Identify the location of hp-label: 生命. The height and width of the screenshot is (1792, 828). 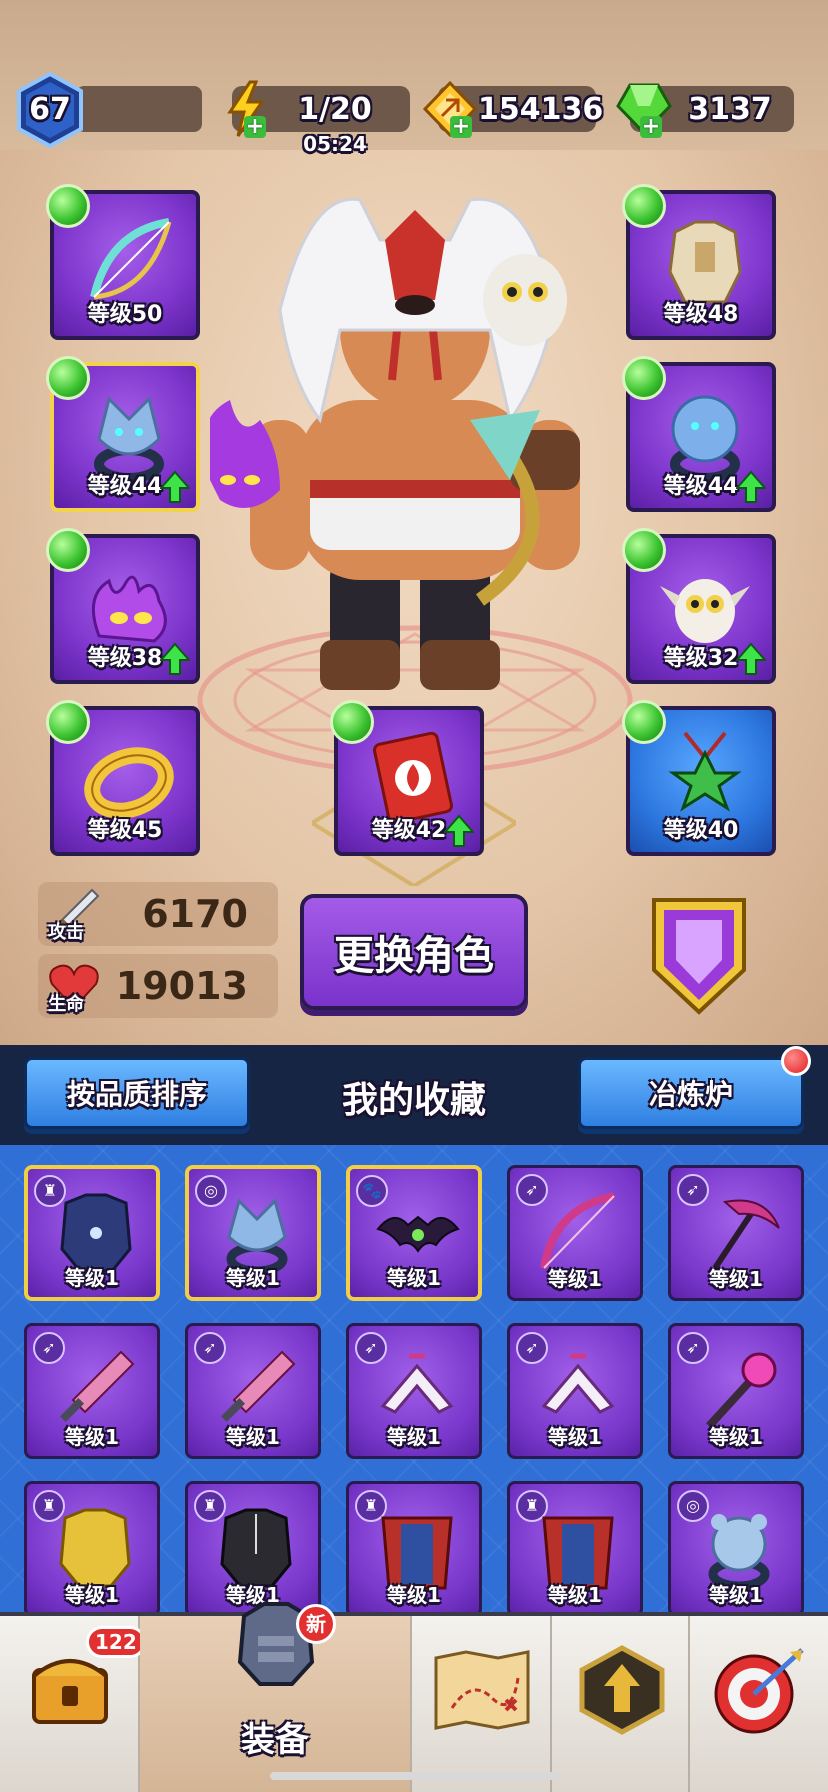
(66, 1004).